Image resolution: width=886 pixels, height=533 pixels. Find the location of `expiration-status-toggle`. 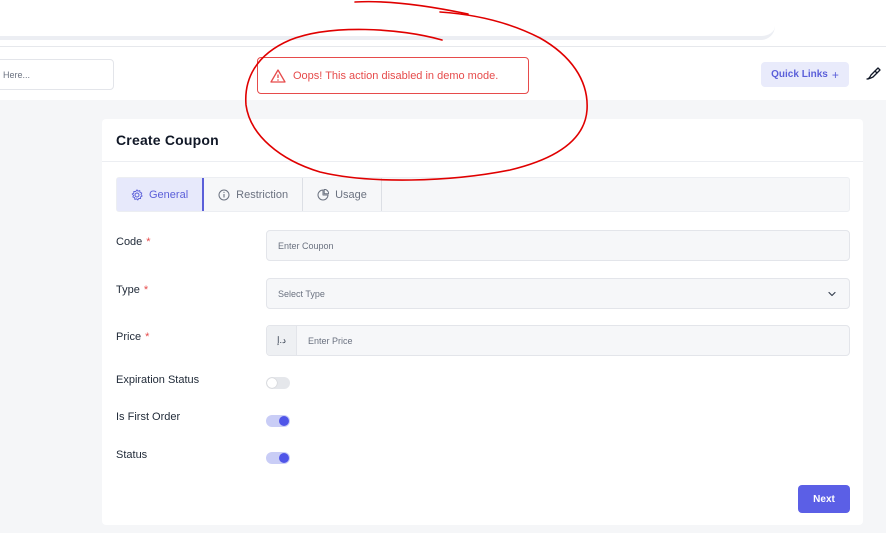

expiration-status-toggle is located at coordinates (278, 383).